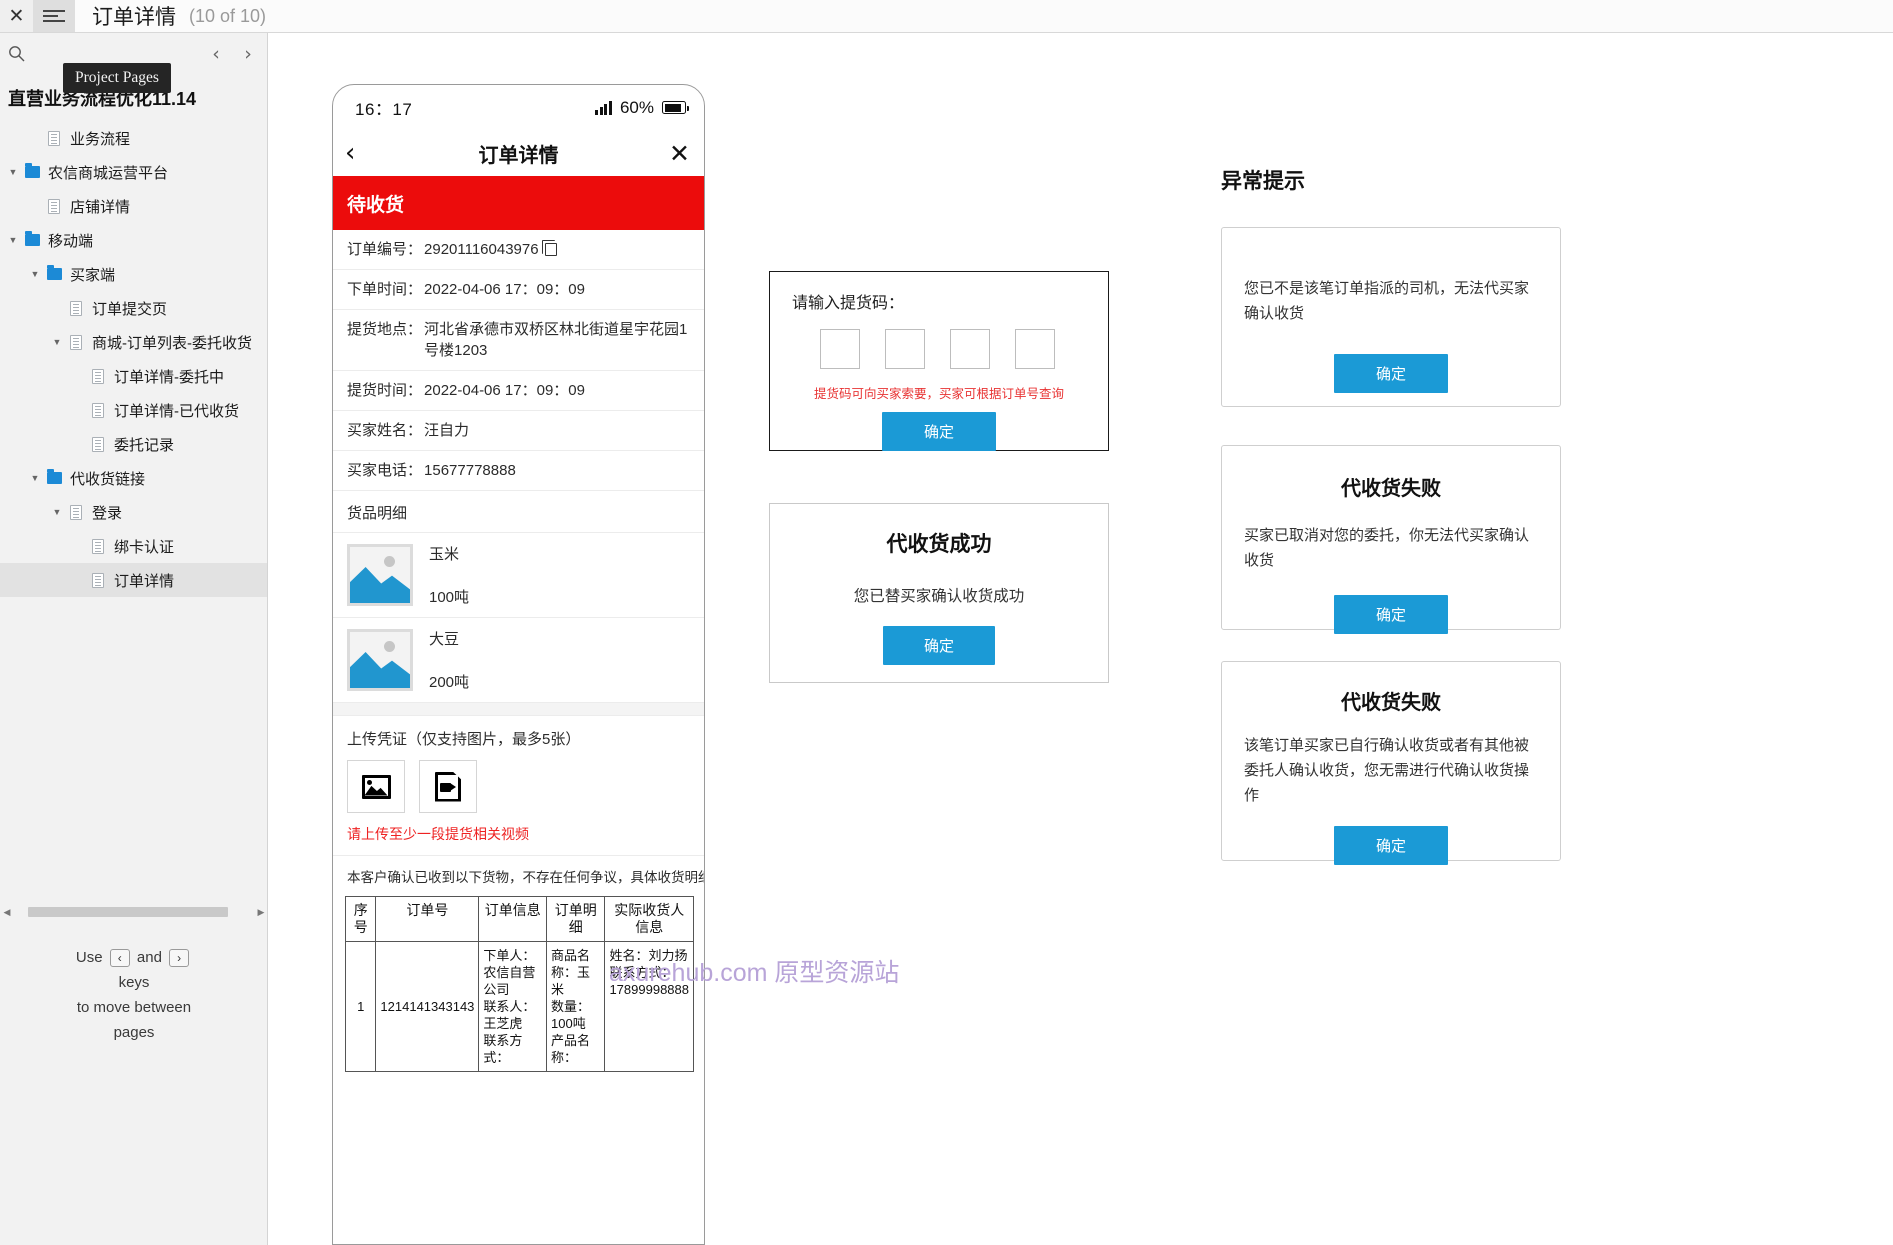 The width and height of the screenshot is (1893, 1245). I want to click on table-header-cell: 订单信息, so click(513, 919).